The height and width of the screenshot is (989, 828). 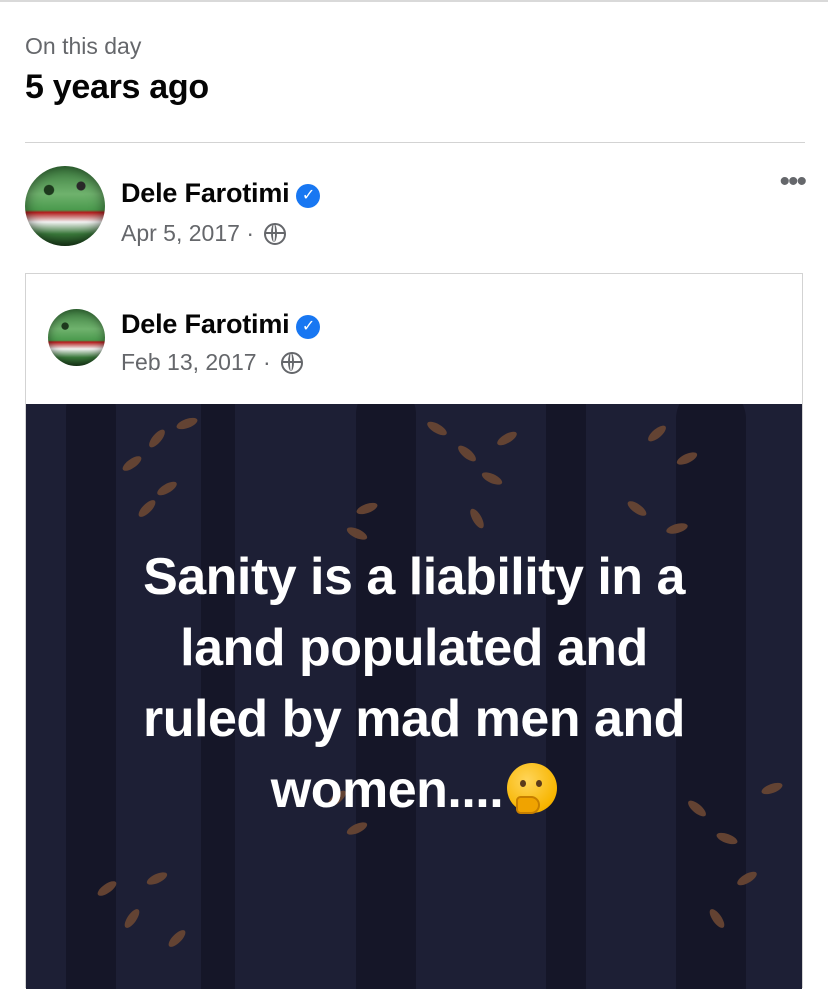 I want to click on divider, so click(x=415, y=142).